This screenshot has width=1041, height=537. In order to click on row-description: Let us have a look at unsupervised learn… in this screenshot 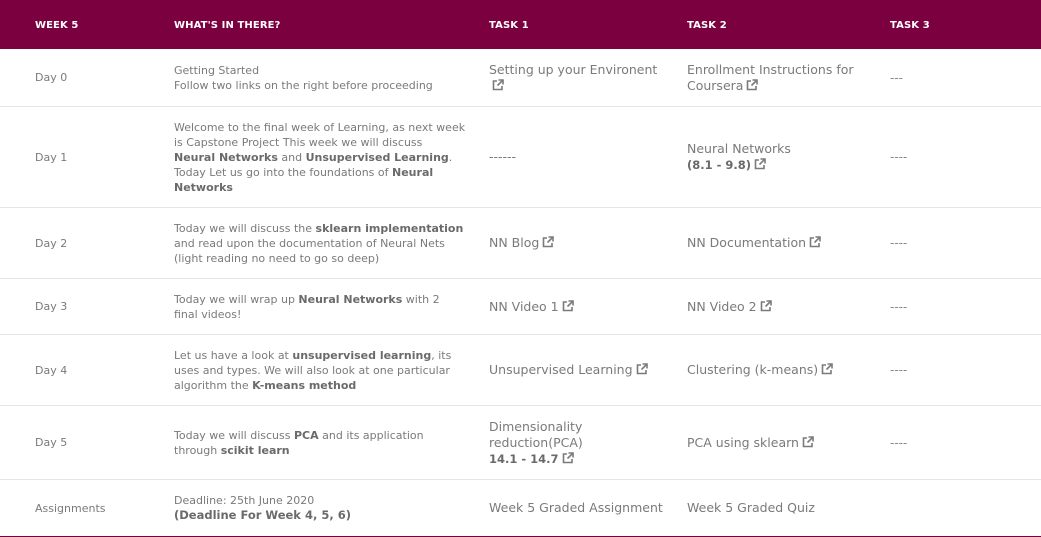, I will do `click(320, 370)`.